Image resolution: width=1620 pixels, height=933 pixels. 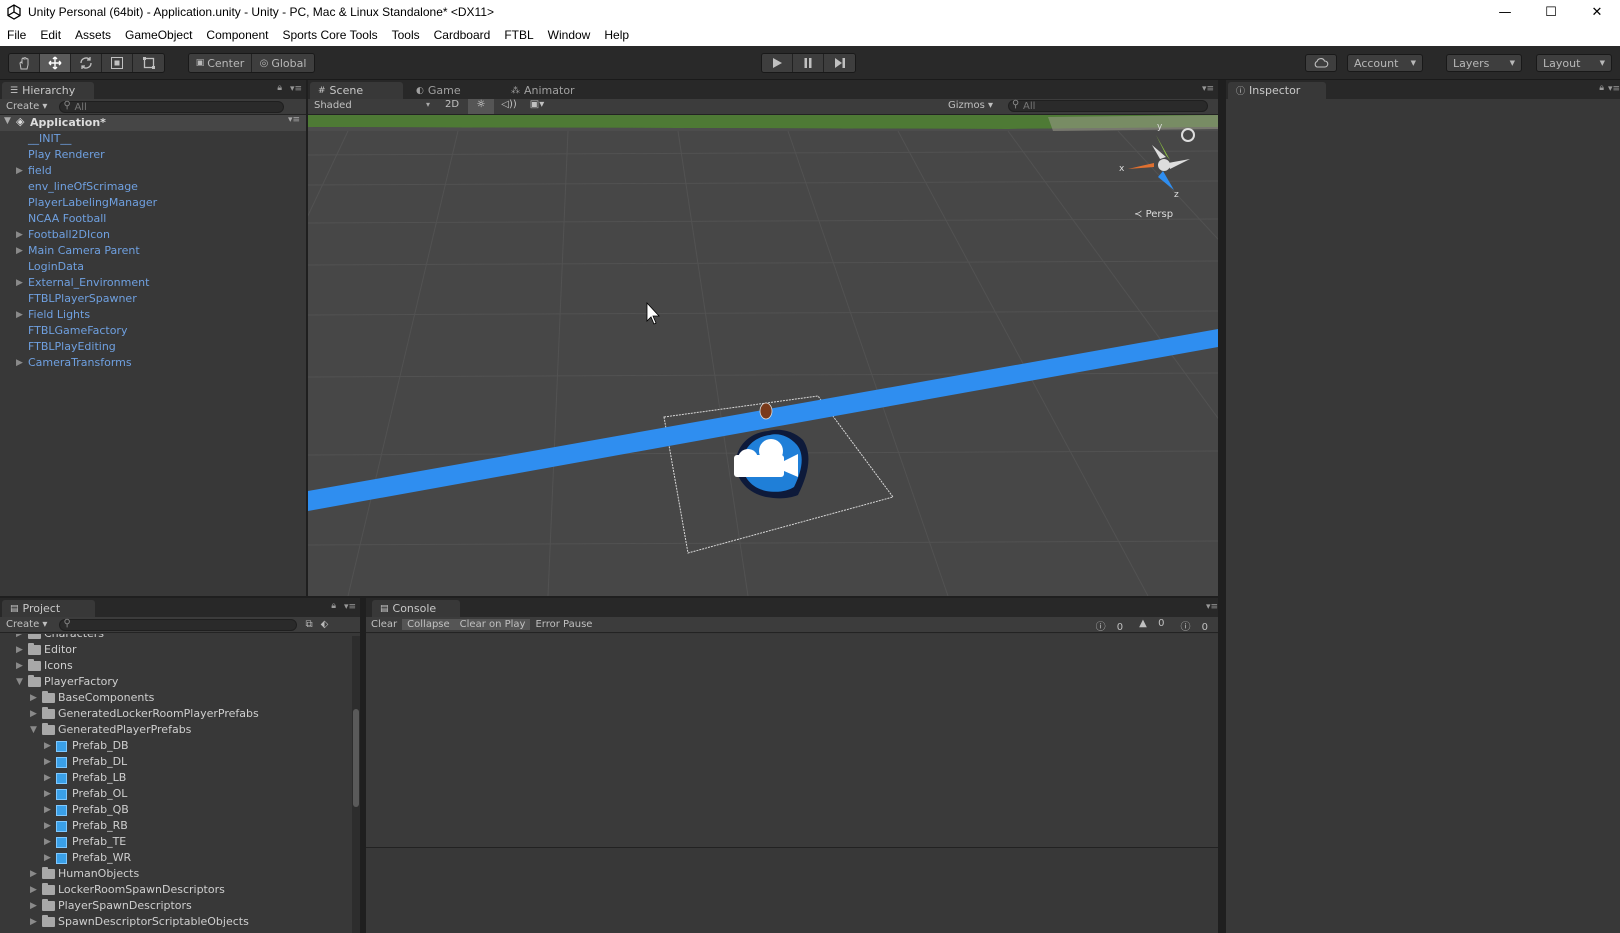 I want to click on console-detail-area, so click(x=794, y=890).